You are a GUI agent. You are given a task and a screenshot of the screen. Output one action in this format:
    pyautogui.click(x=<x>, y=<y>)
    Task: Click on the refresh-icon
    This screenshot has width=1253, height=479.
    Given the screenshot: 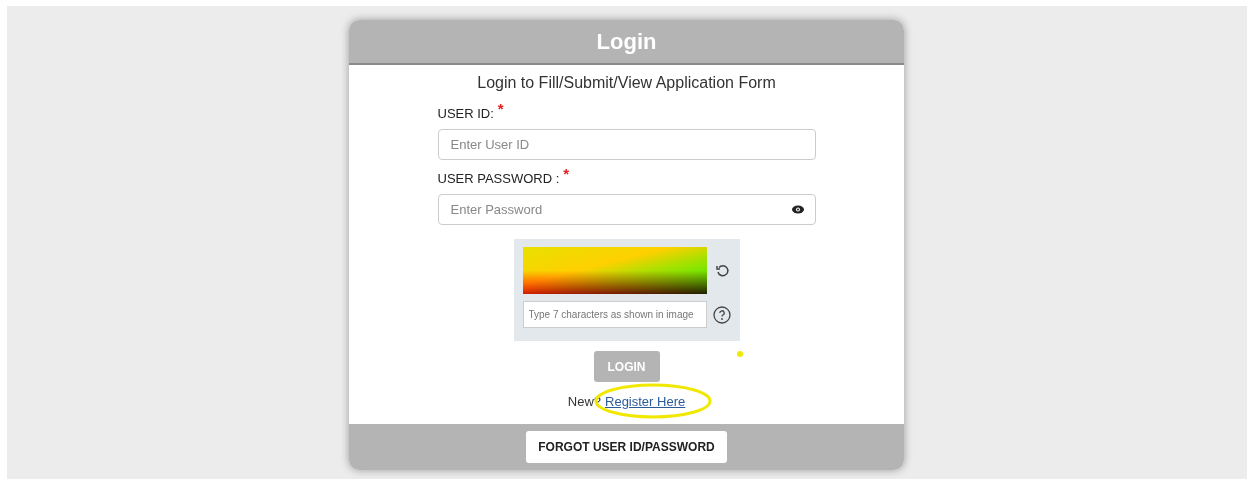 What is the action you would take?
    pyautogui.click(x=722, y=270)
    